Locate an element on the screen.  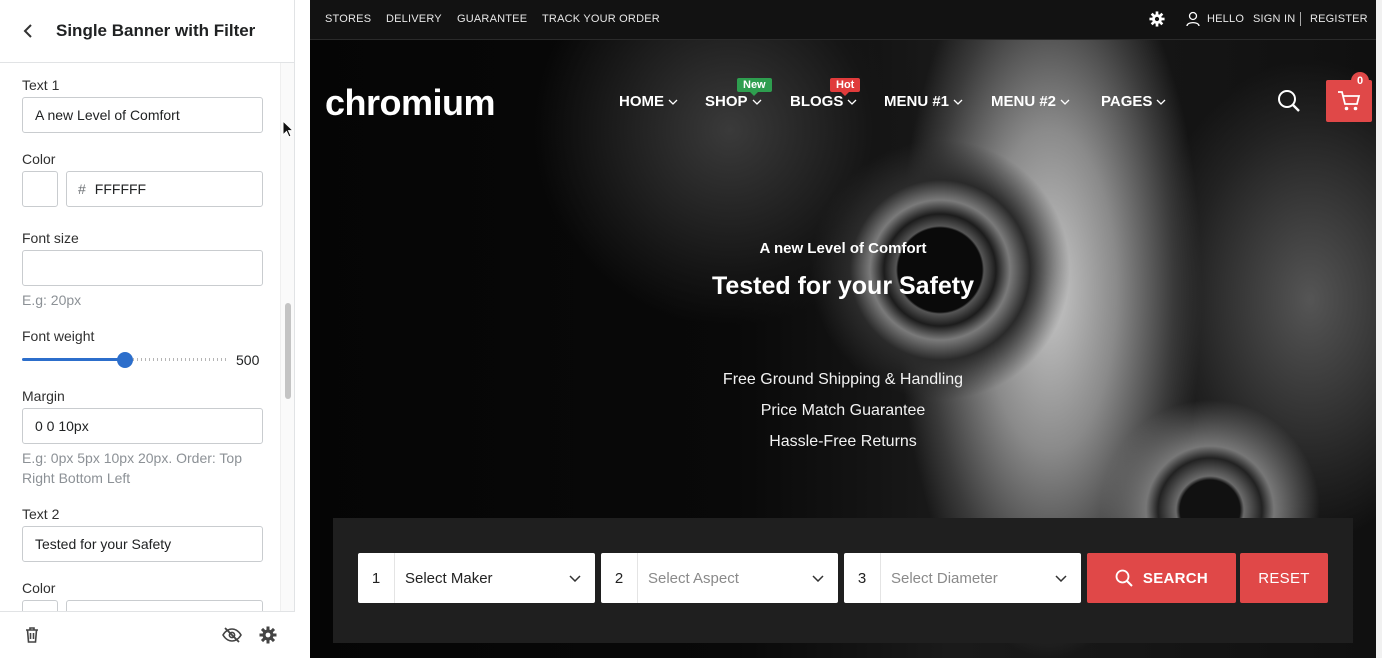
select-aspect-value: Select Aspect is located at coordinates (693, 578).